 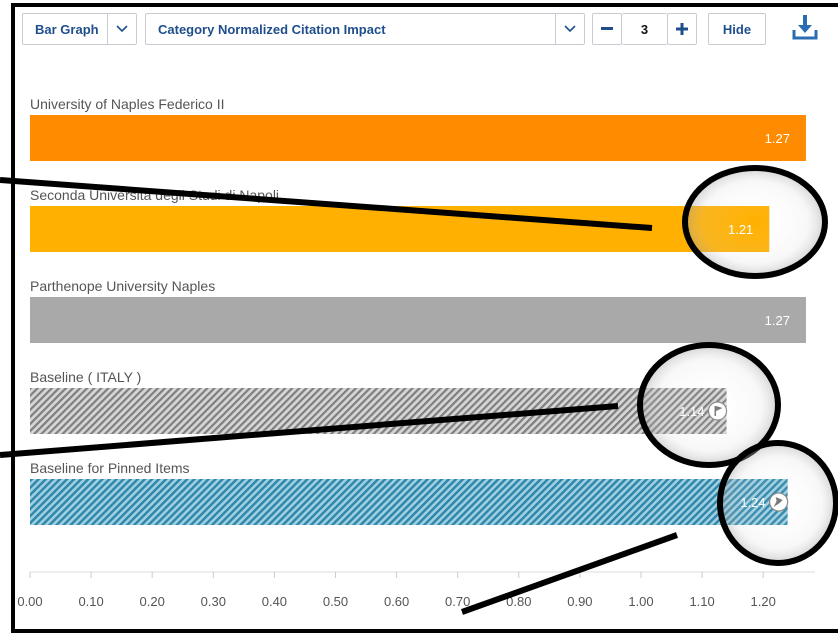 I want to click on x-tick-label: 0.90, so click(x=579, y=601).